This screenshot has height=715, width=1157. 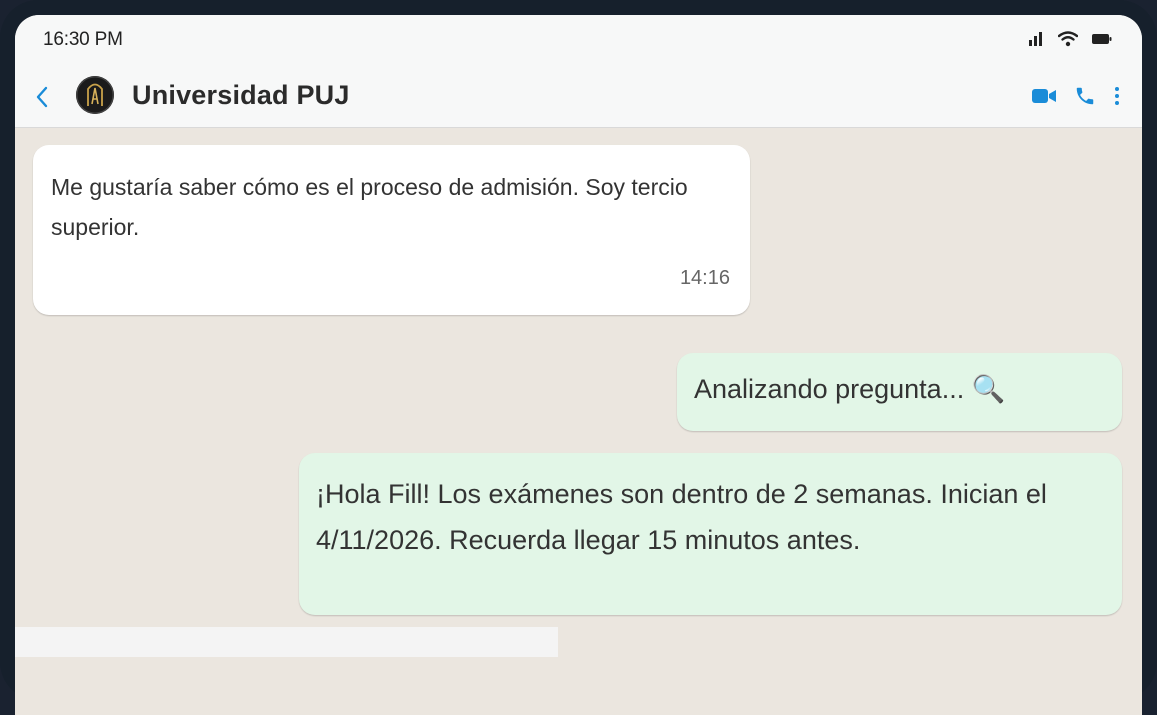 I want to click on status-icons, so click(x=1070, y=39).